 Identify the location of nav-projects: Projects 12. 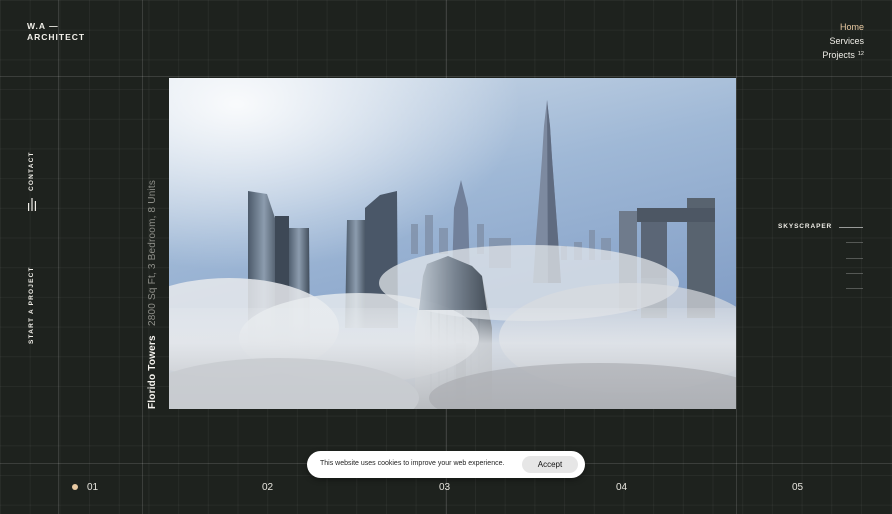
(843, 55).